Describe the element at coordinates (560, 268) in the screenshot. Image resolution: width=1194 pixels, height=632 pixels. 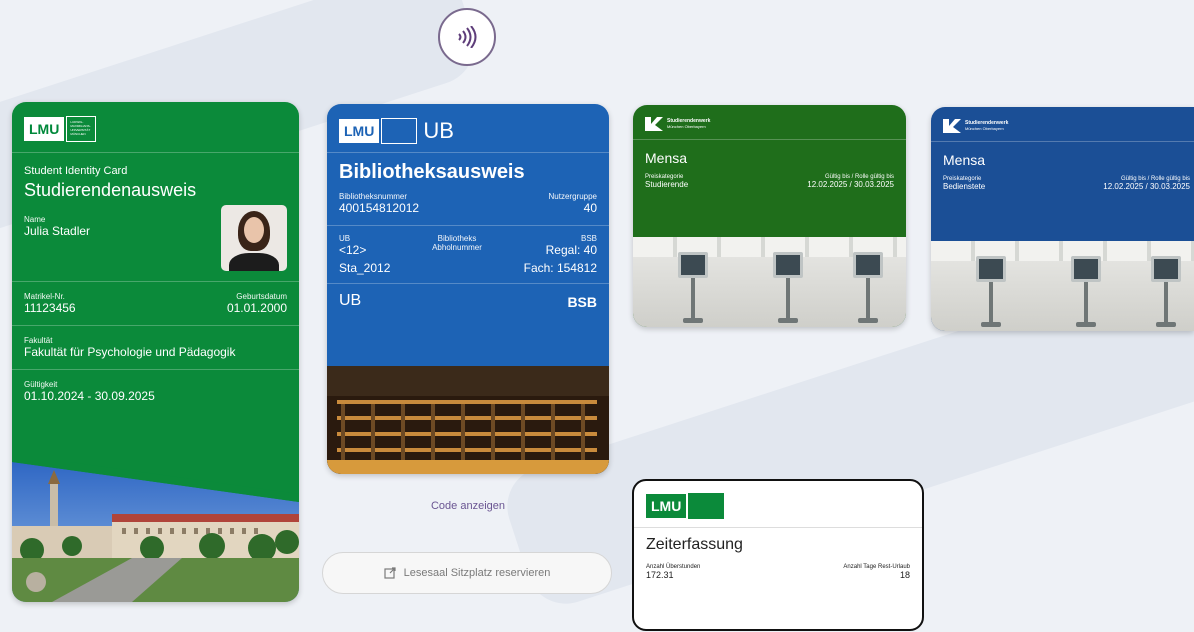
I see `bsb-value-2: Fach: 154812` at that location.